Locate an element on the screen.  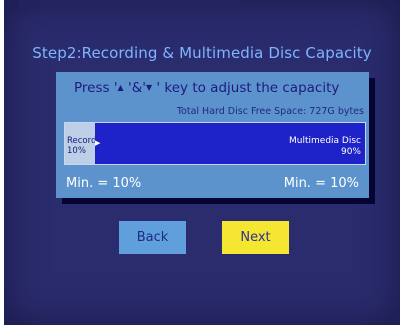
recording-percent: 10% is located at coordinates (76, 151).